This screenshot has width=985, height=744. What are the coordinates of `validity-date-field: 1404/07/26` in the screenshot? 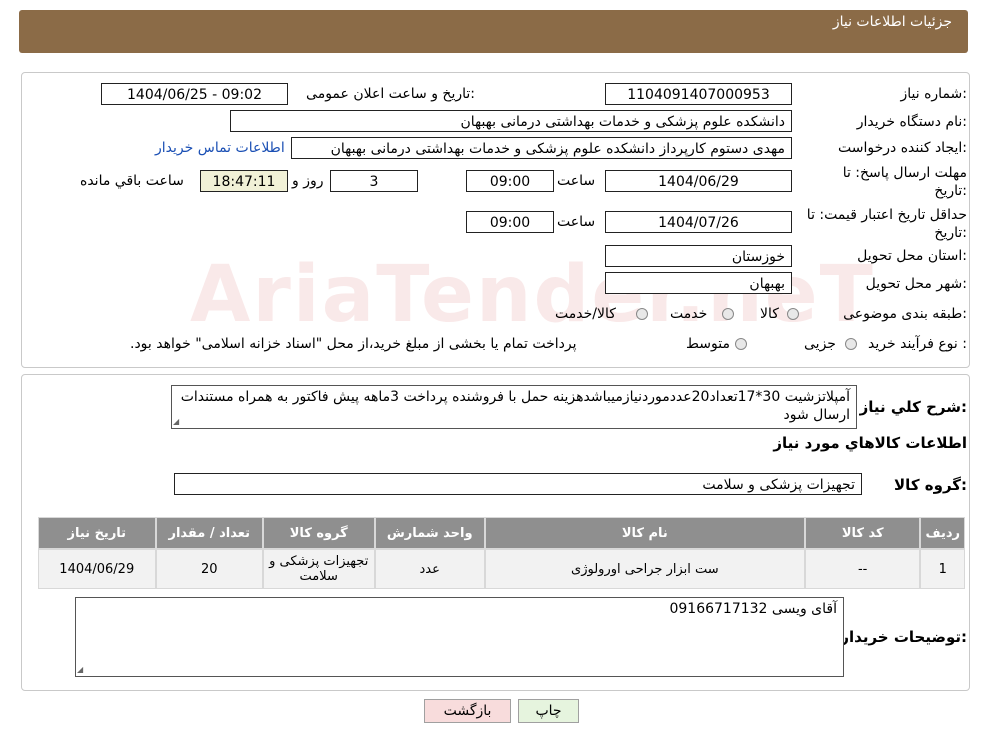 It's located at (698, 222).